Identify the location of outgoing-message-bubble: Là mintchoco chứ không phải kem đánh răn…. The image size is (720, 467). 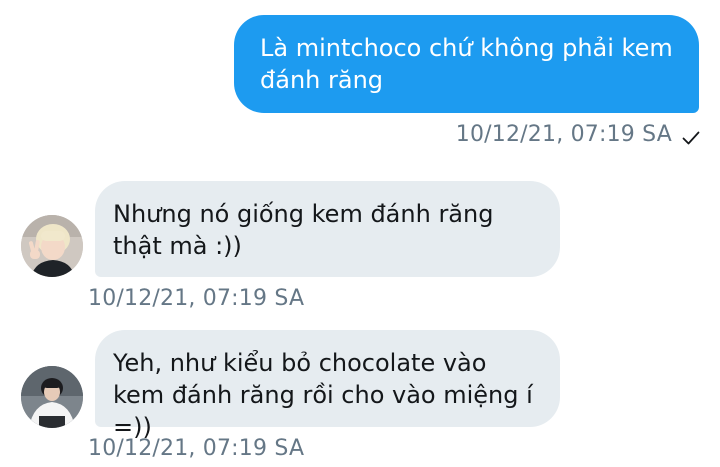
(466, 64).